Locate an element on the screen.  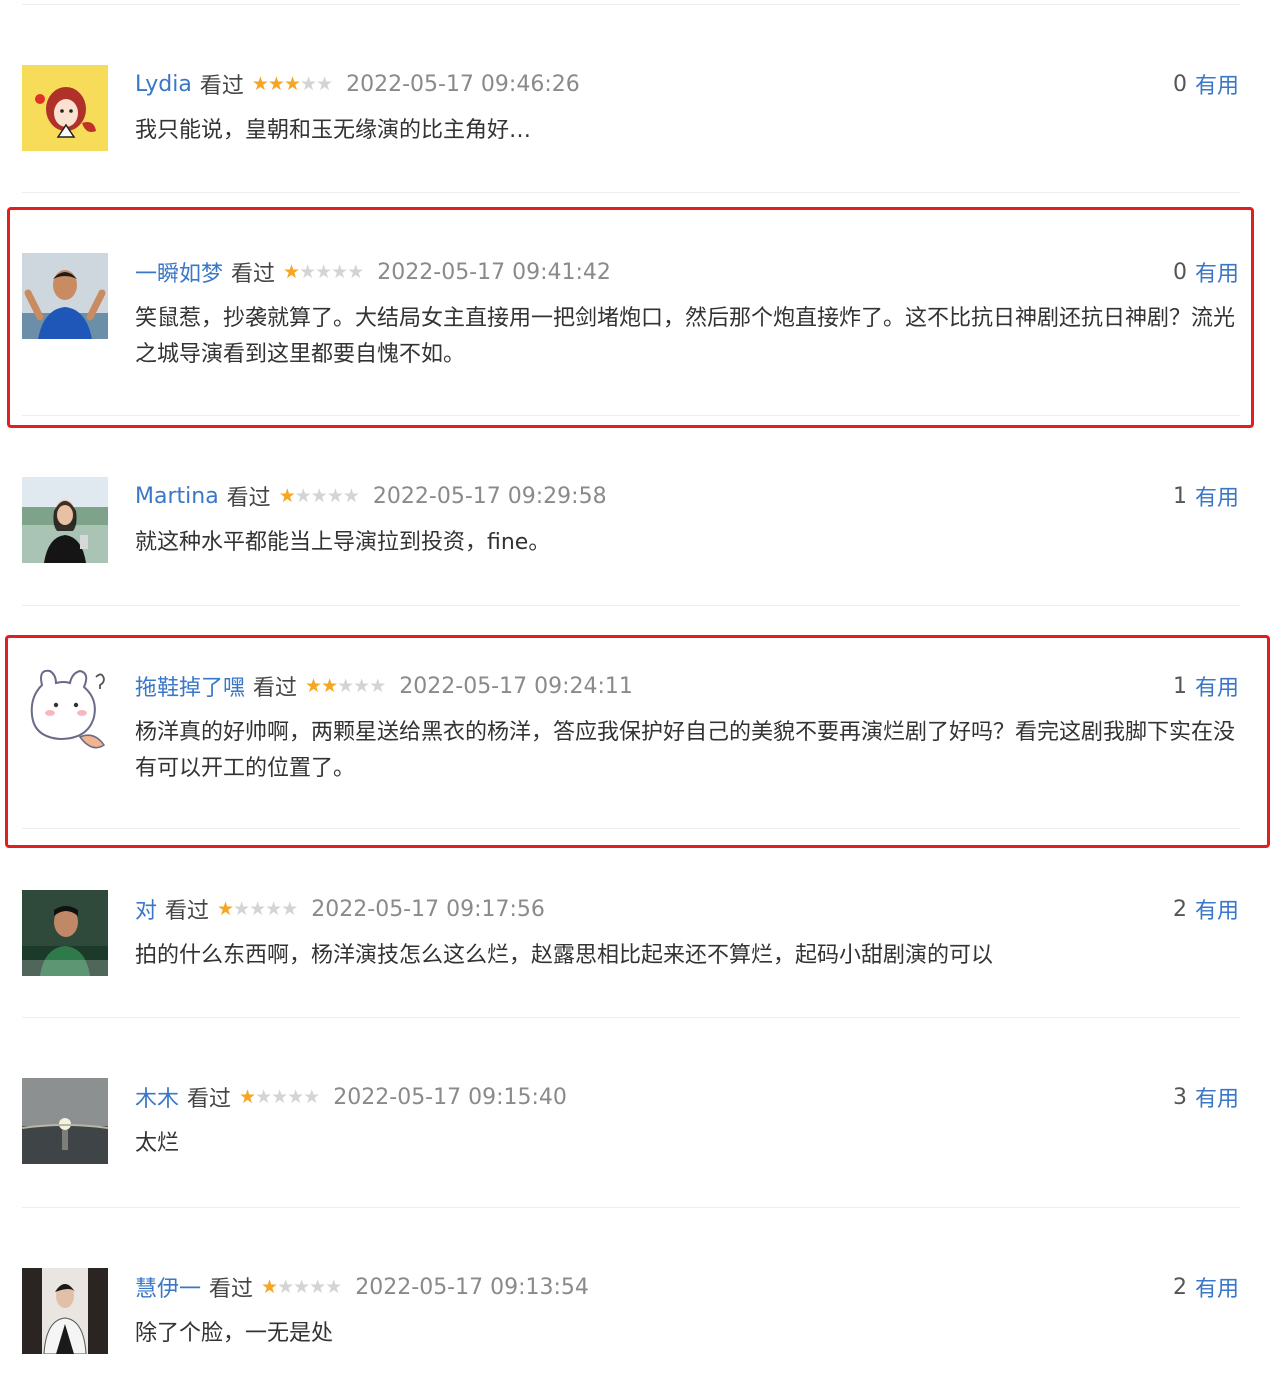
comment-meta: Lydia 看过 ★ ★ ★ ★ ★ 2022-05-17 09:46:26 is located at coordinates (357, 84).